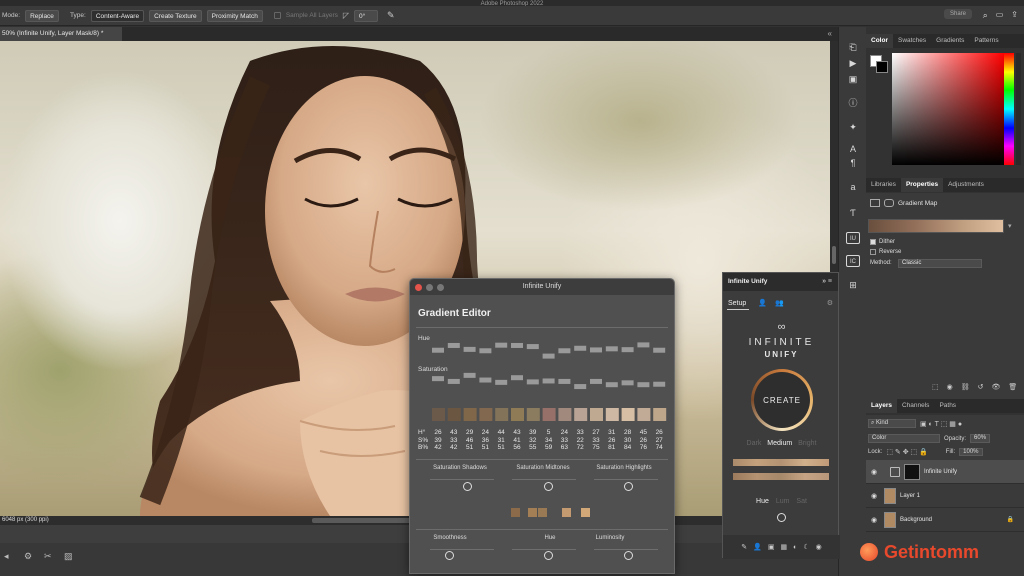 The image size is (1024, 576). What do you see at coordinates (873, 252) in the screenshot?
I see `reverse-checkbox` at bounding box center [873, 252].